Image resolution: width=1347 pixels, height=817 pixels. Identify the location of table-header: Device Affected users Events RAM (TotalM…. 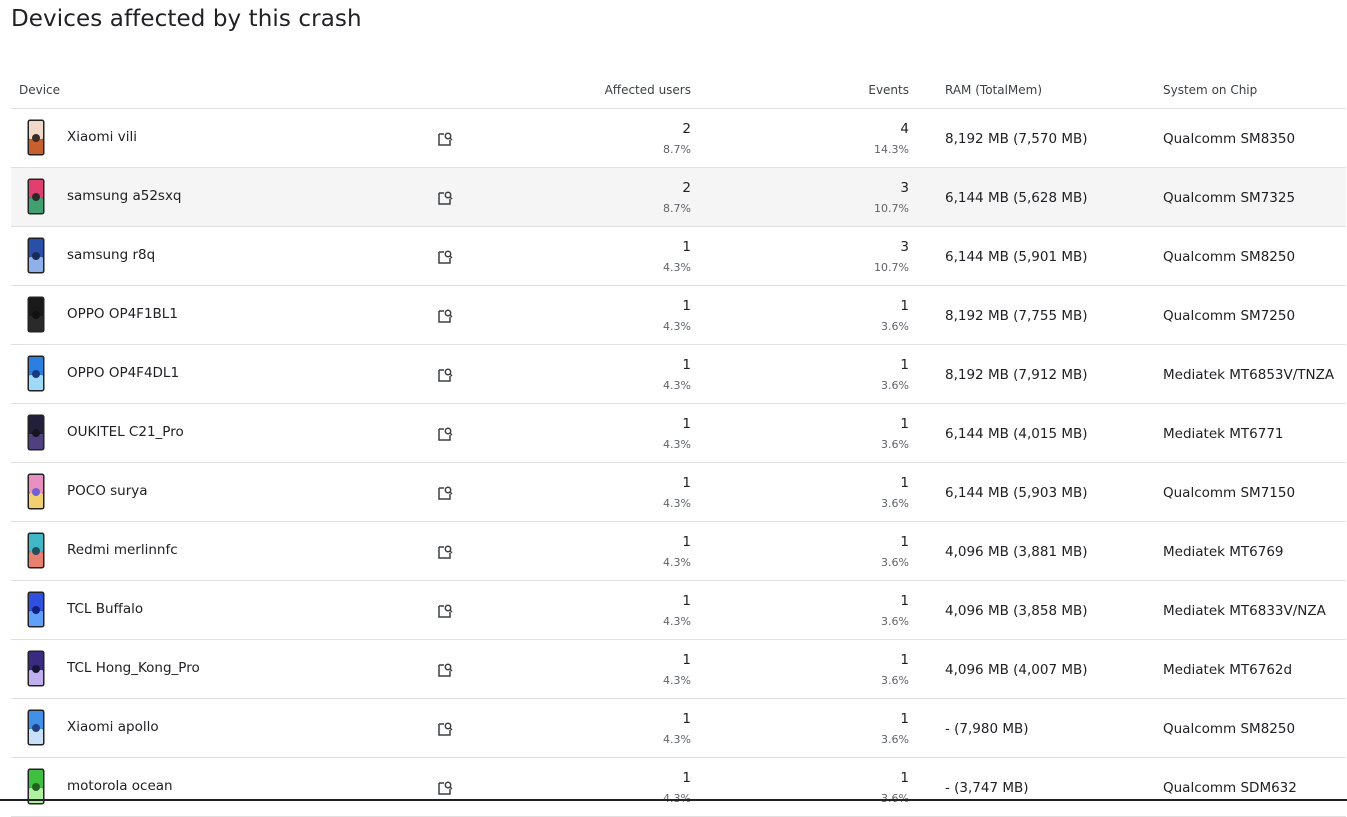
(678, 90).